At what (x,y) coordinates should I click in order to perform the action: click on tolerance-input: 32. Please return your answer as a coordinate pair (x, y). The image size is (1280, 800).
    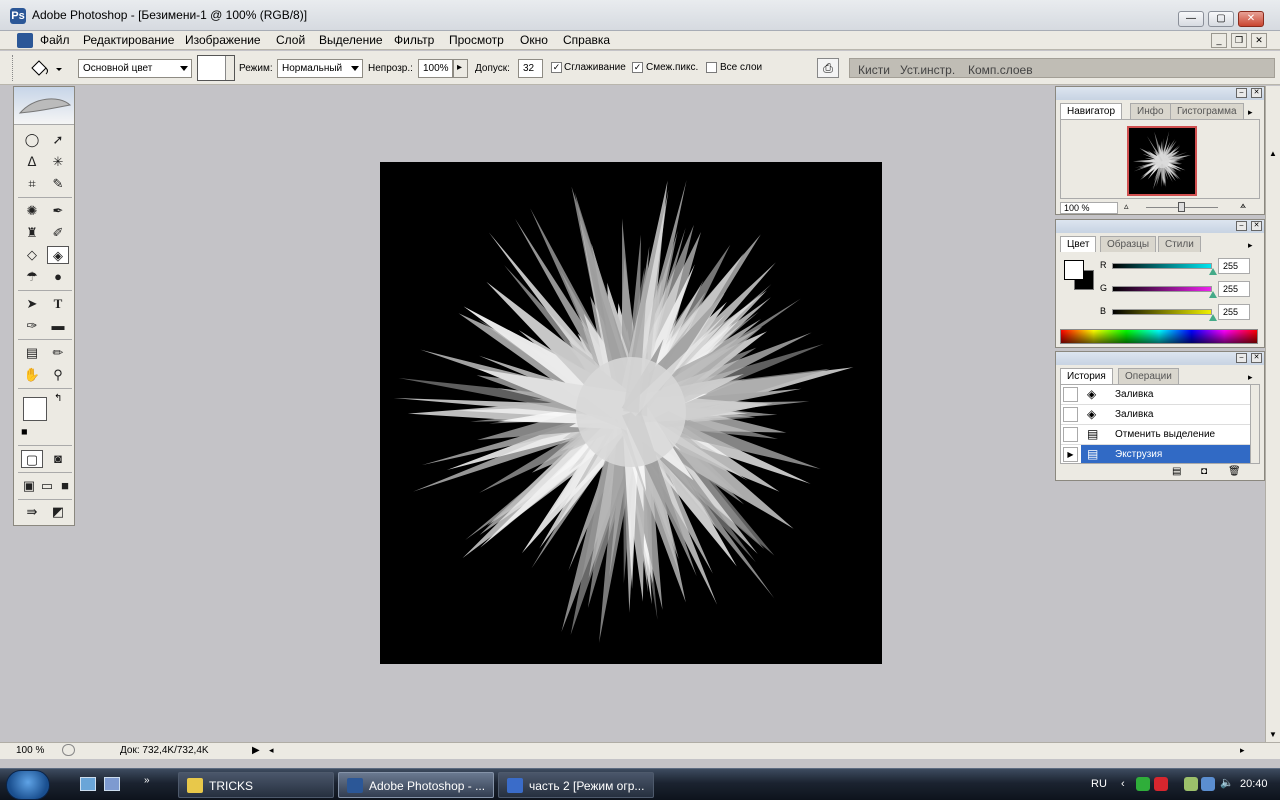
    Looking at the image, I should click on (530, 68).